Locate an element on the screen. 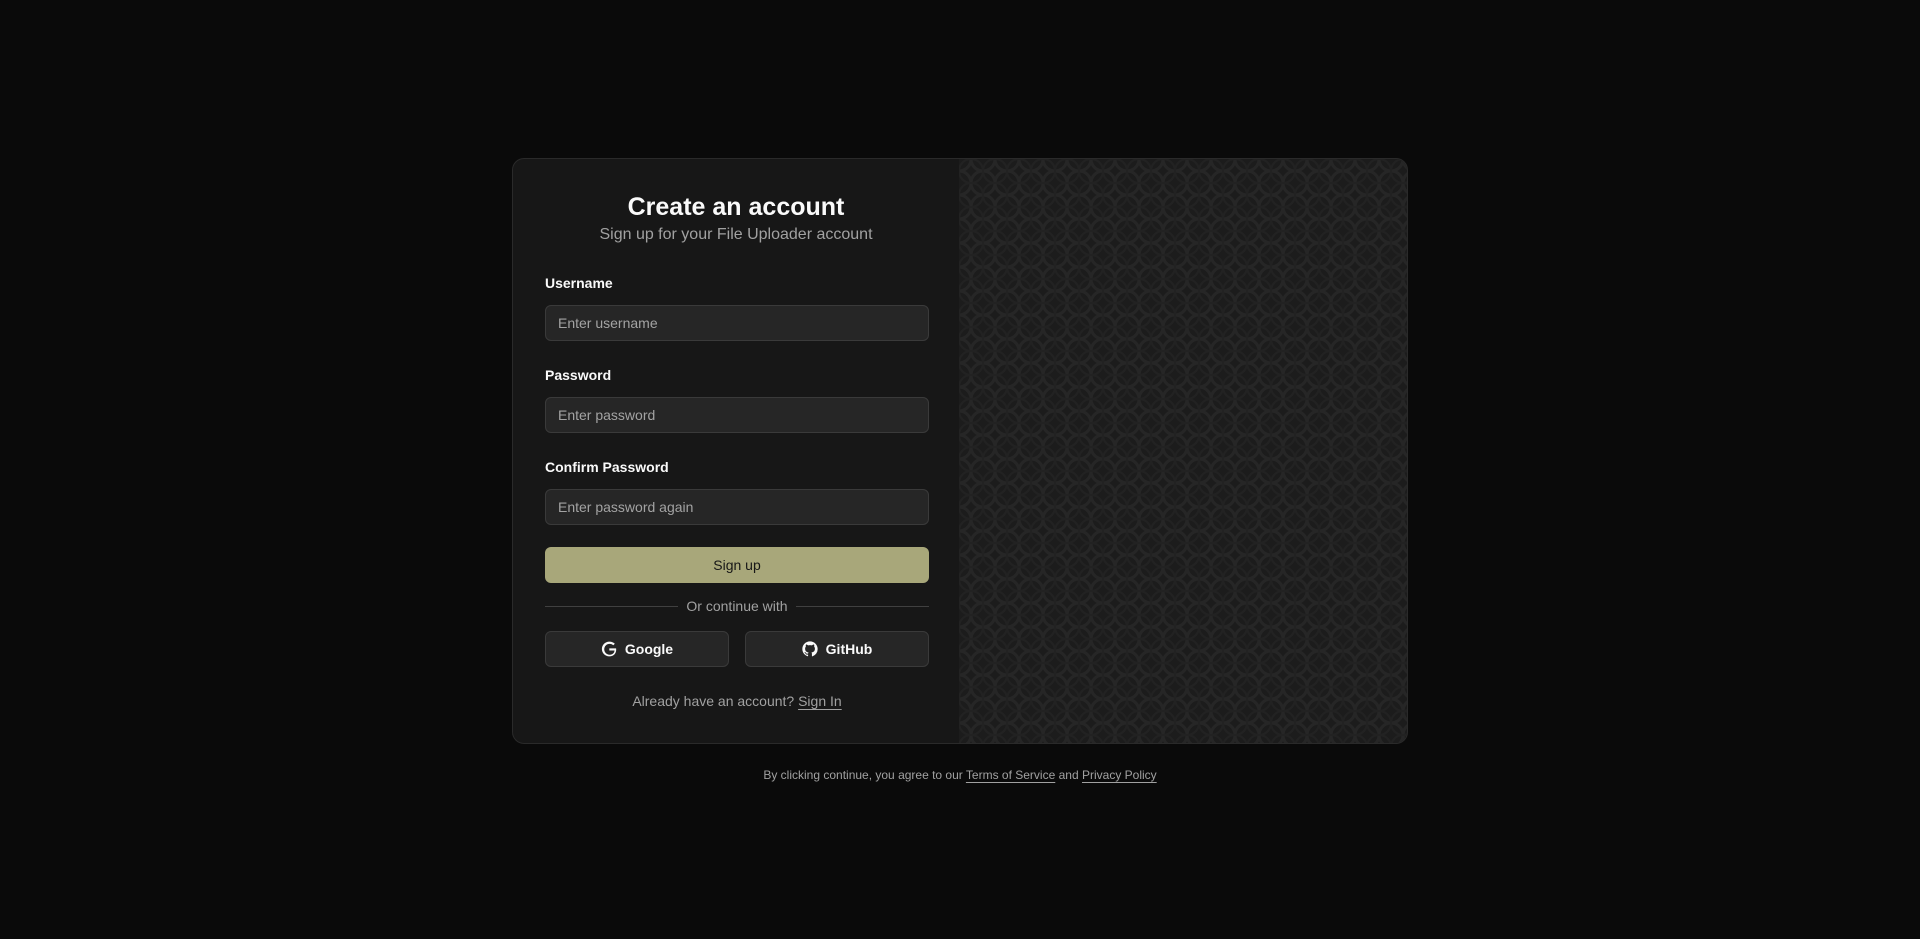 The image size is (1920, 939). password-input is located at coordinates (737, 415).